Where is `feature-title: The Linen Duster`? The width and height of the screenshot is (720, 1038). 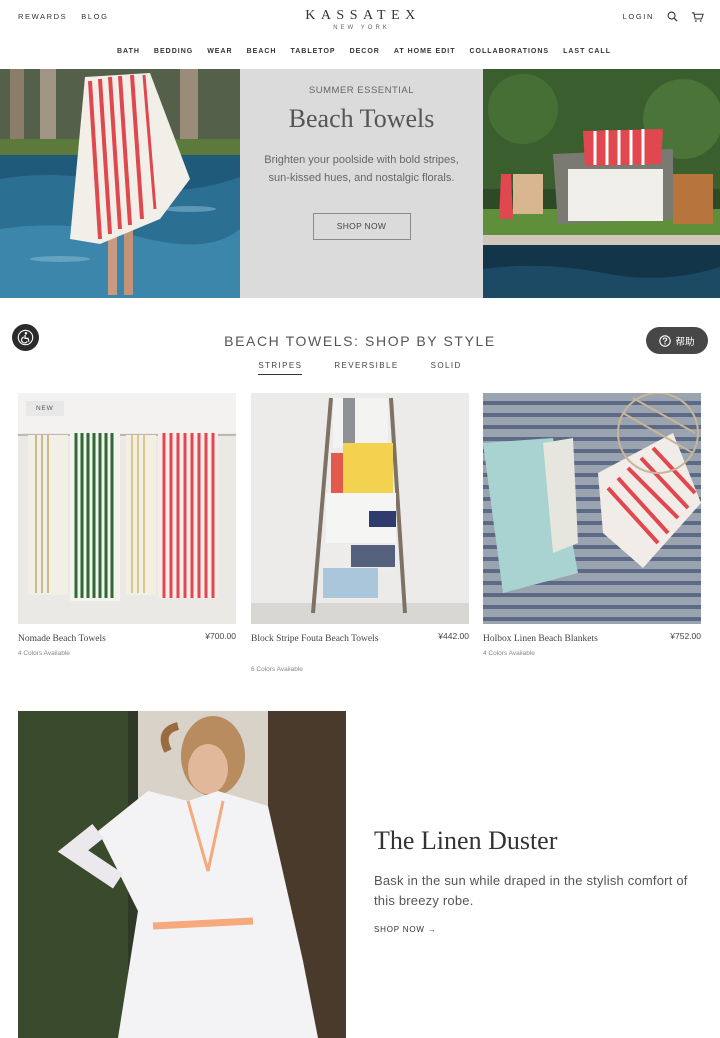
feature-title: The Linen Duster is located at coordinates (466, 840).